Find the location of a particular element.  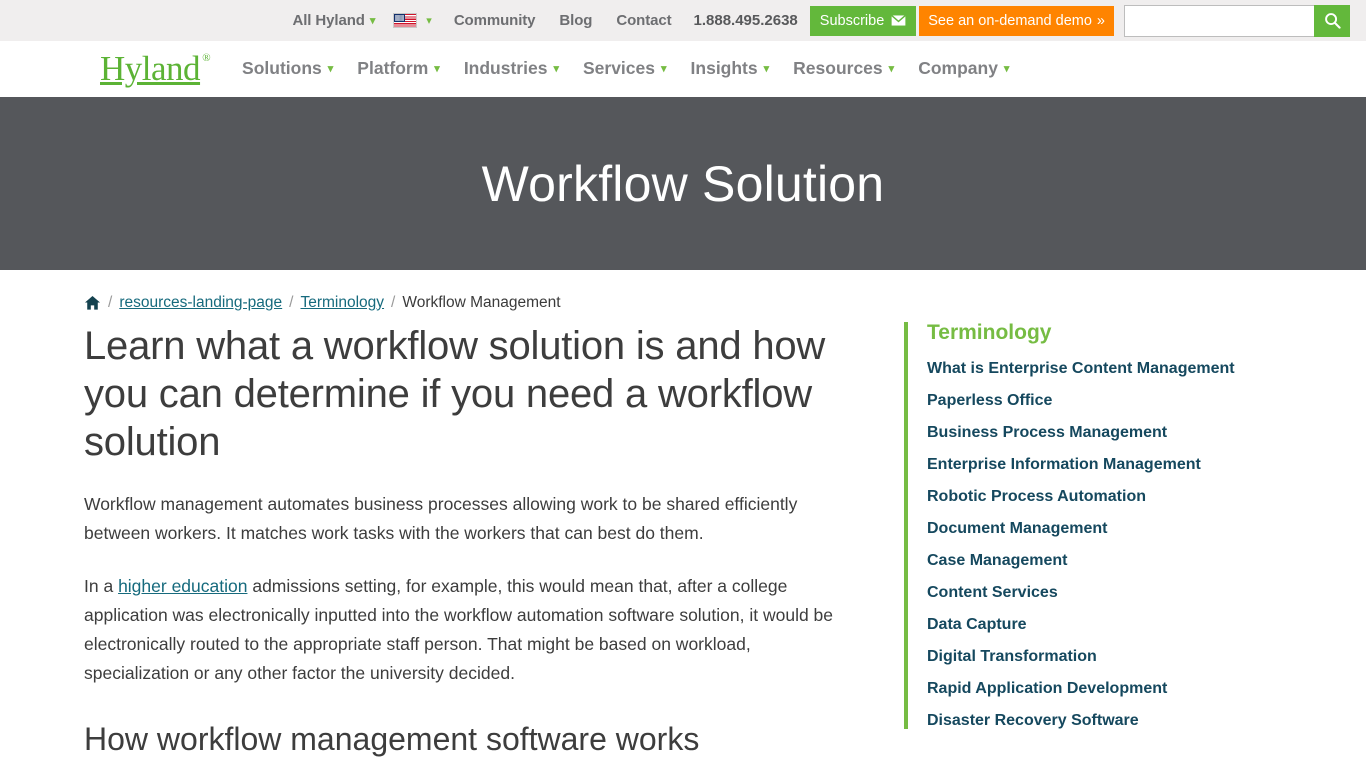

us-flag-icon is located at coordinates (405, 20).